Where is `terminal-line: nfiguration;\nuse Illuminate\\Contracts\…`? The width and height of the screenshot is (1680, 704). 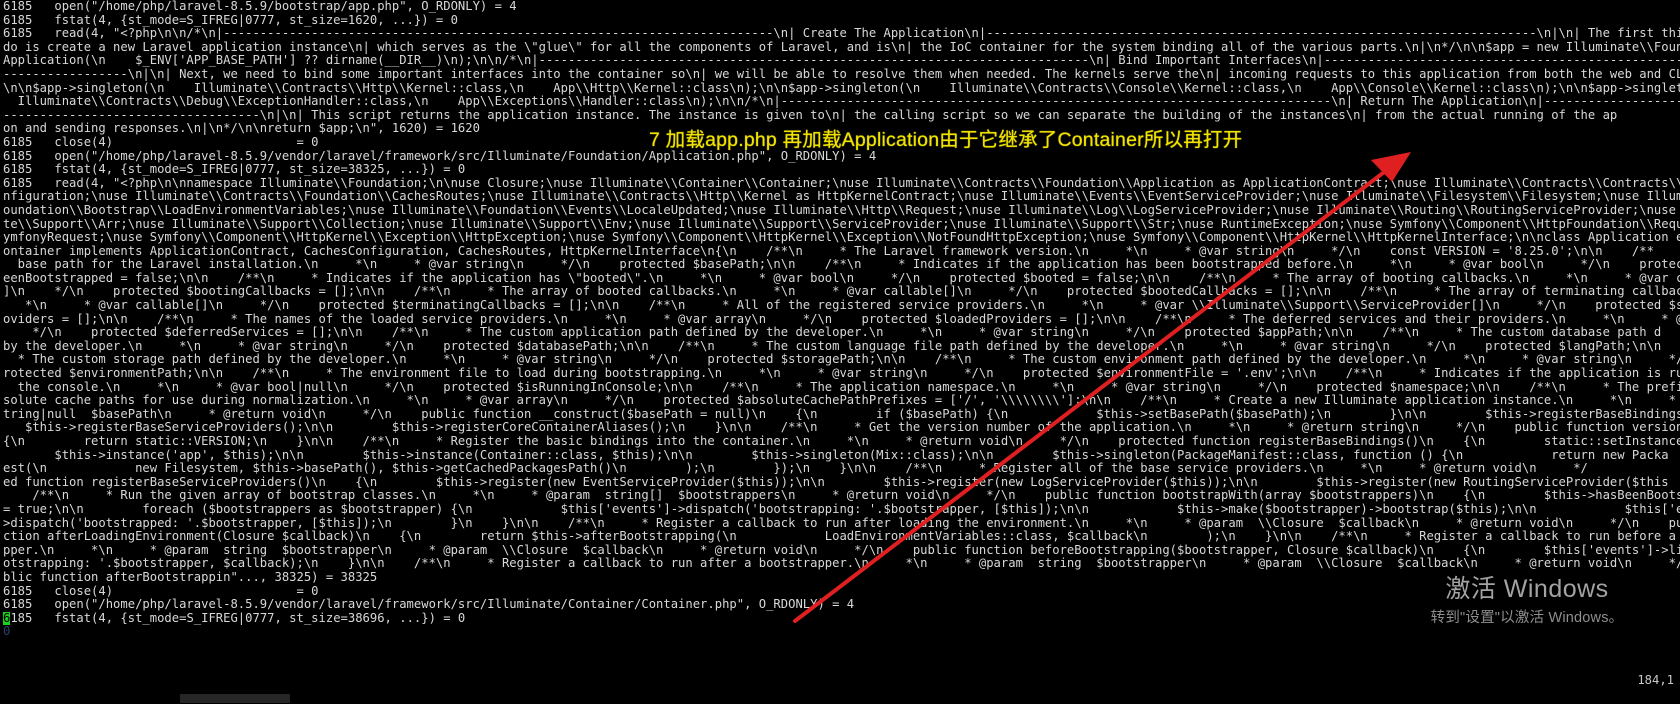
terminal-line: nfiguration;\nuse Illuminate\\Contracts\… is located at coordinates (841, 197).